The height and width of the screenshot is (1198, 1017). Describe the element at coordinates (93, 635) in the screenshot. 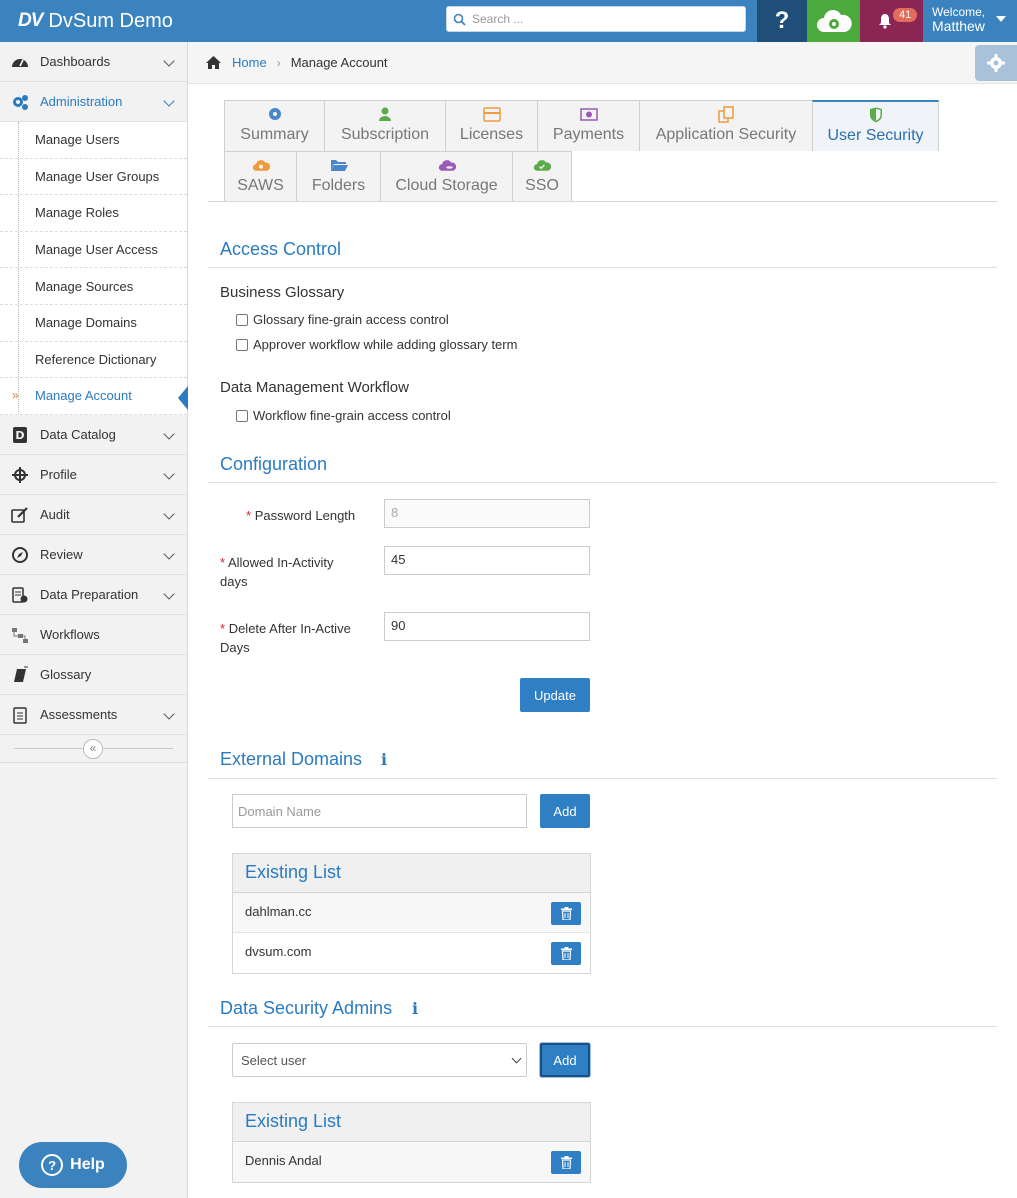

I see `sidebar-item-workflows: Workflows` at that location.